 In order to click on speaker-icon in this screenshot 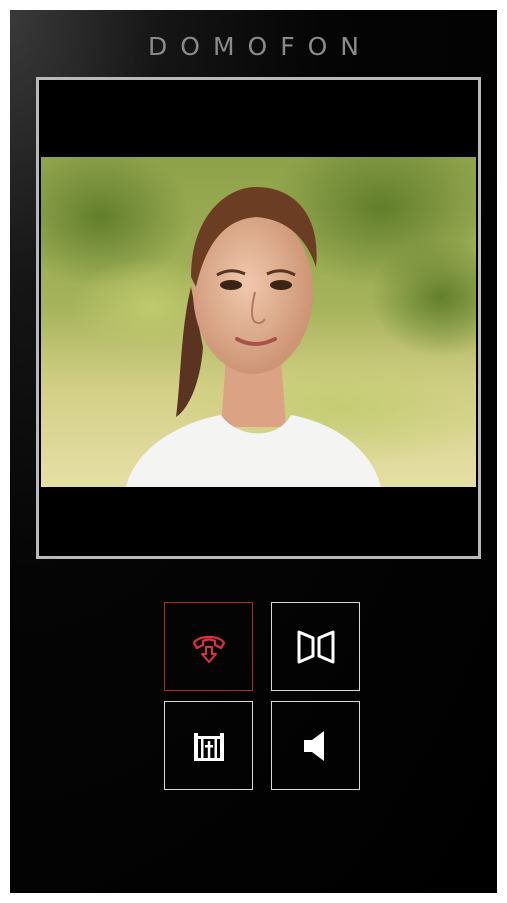, I will do `click(316, 746)`.